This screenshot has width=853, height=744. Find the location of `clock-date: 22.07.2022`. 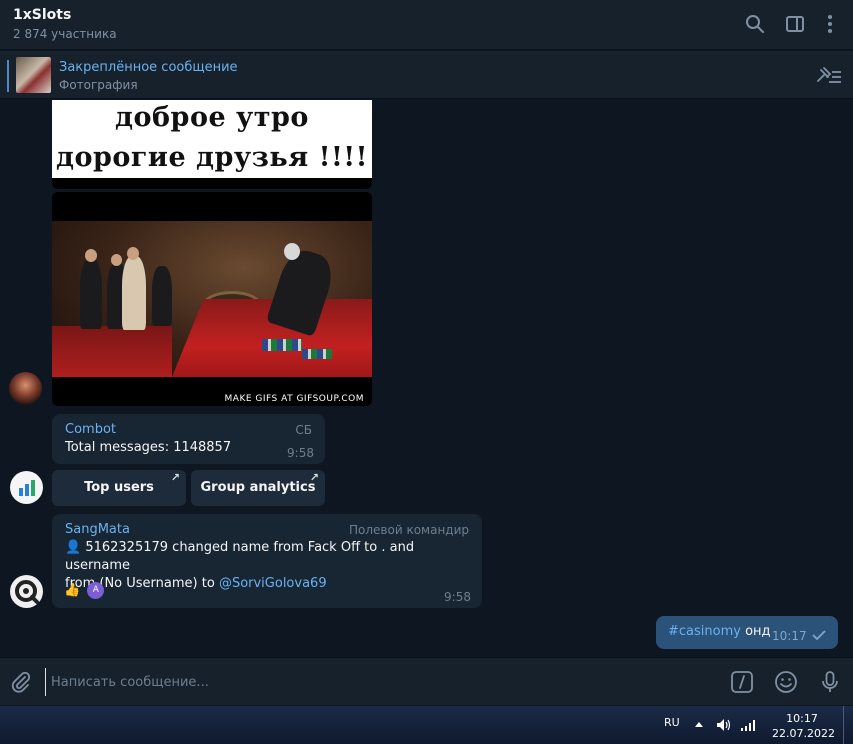

clock-date: 22.07.2022 is located at coordinates (803, 733).